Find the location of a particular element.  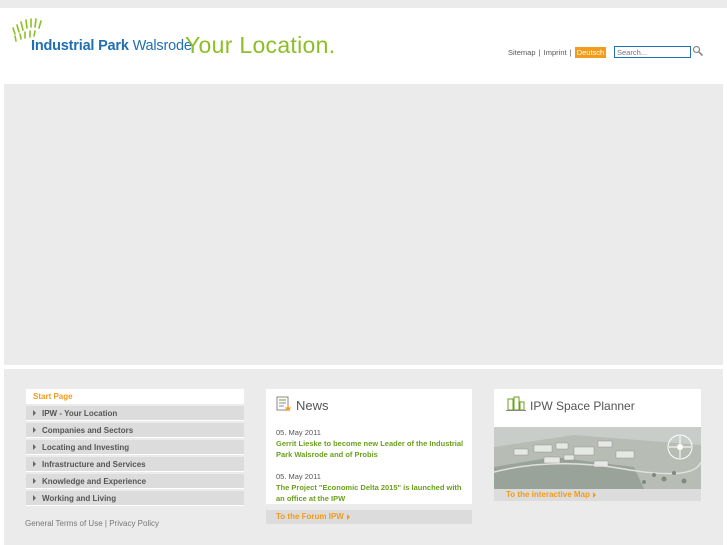

top-bar is located at coordinates (363, 4).